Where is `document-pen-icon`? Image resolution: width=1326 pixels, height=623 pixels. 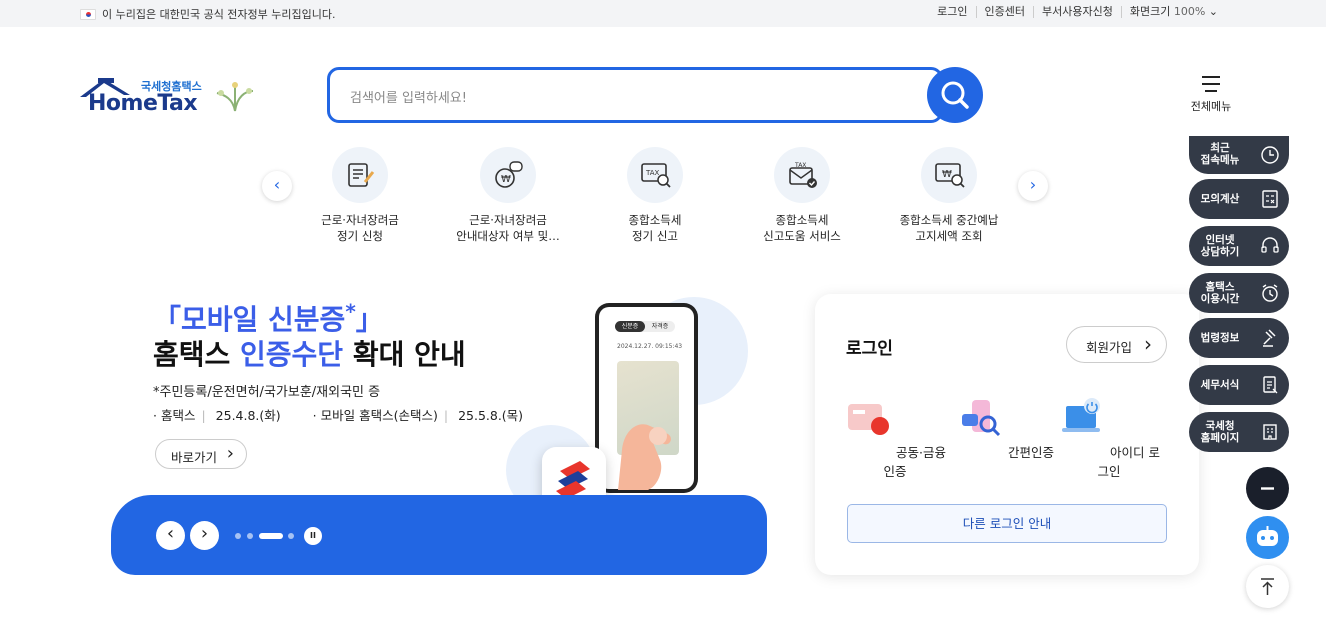 document-pen-icon is located at coordinates (361, 175).